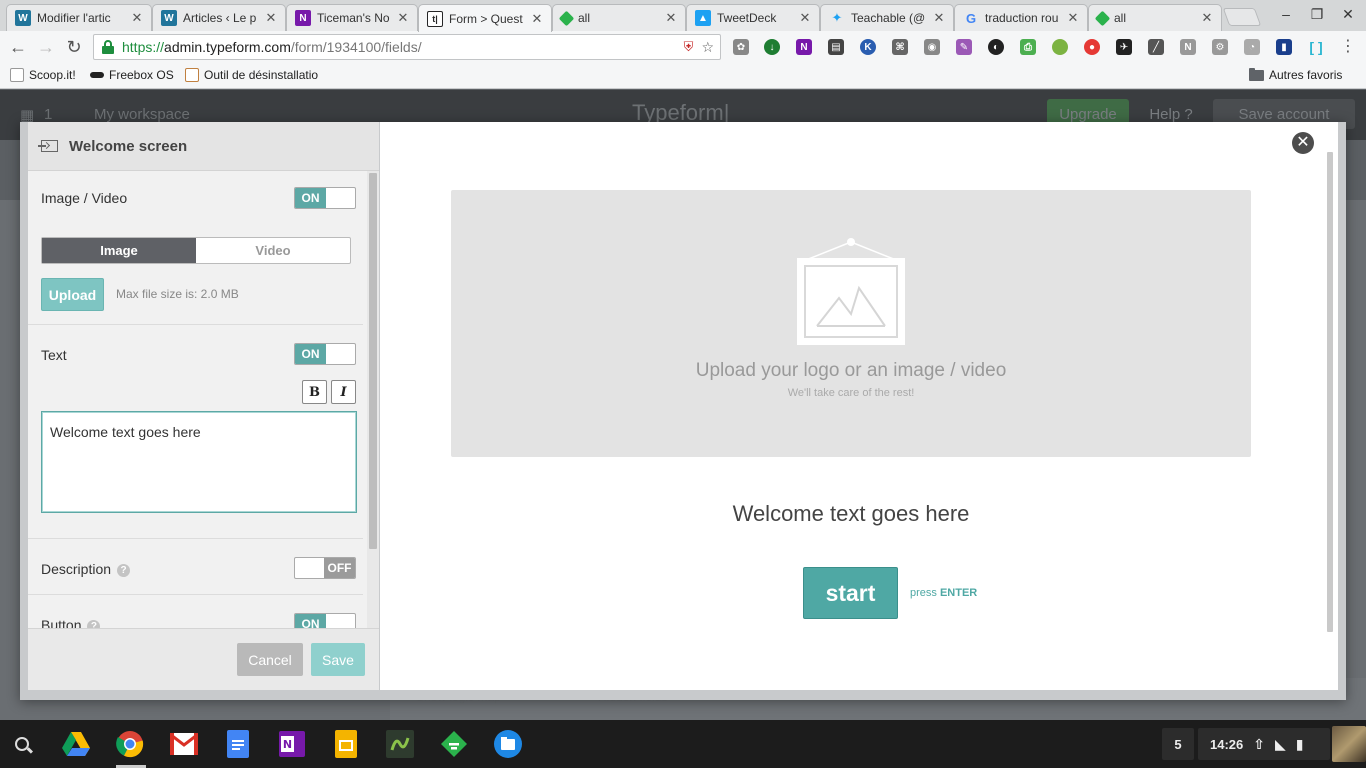  I want to click on bookmark-label: Freebox OS, so click(141, 75).